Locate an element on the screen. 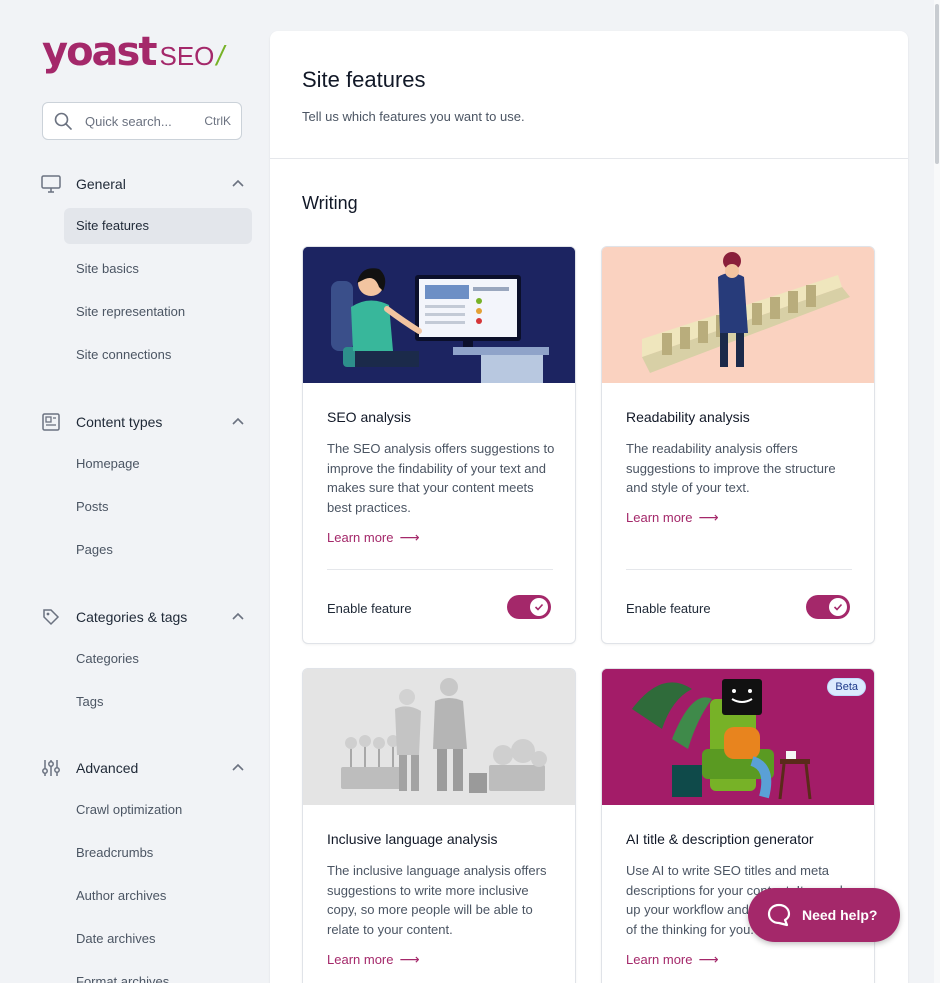 Image resolution: width=940 pixels, height=983 pixels. nav-group-content-types: Content types Homepage Posts Pages is located at coordinates (146, 488).